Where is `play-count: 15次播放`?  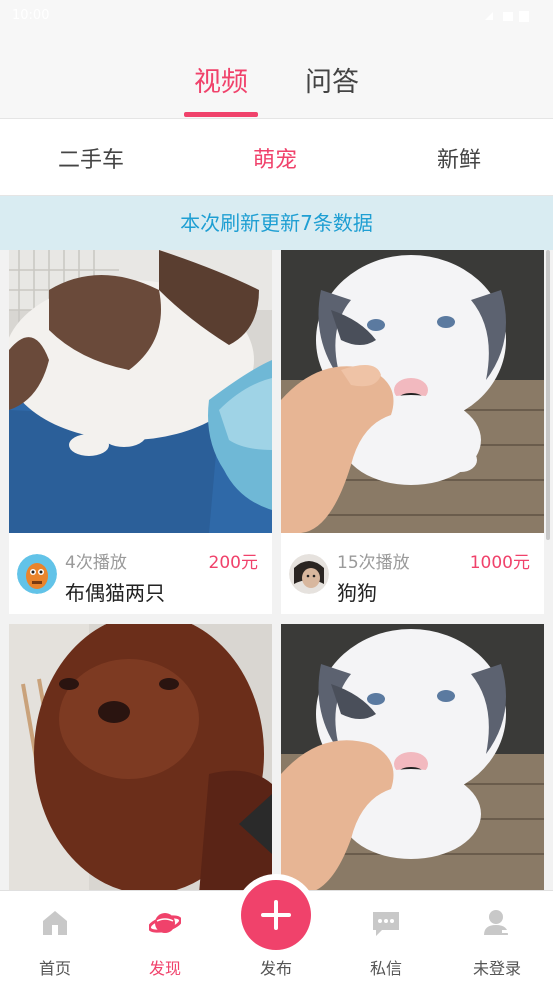 play-count: 15次播放 is located at coordinates (373, 563).